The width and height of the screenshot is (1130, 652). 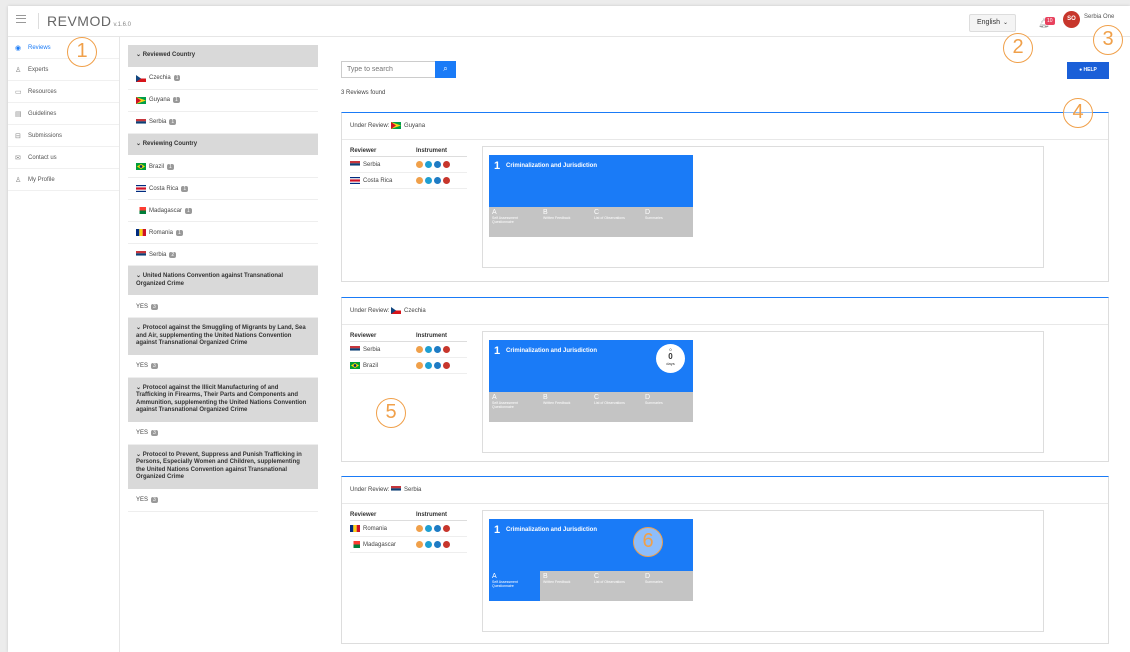 I want to click on folder-icon: ▭, so click(x=18, y=92).